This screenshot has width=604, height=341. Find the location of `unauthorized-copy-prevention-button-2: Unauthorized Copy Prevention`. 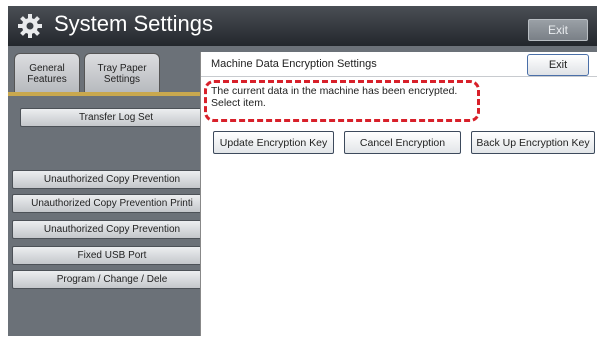

unauthorized-copy-prevention-button-2: Unauthorized Copy Prevention is located at coordinates (112, 229).